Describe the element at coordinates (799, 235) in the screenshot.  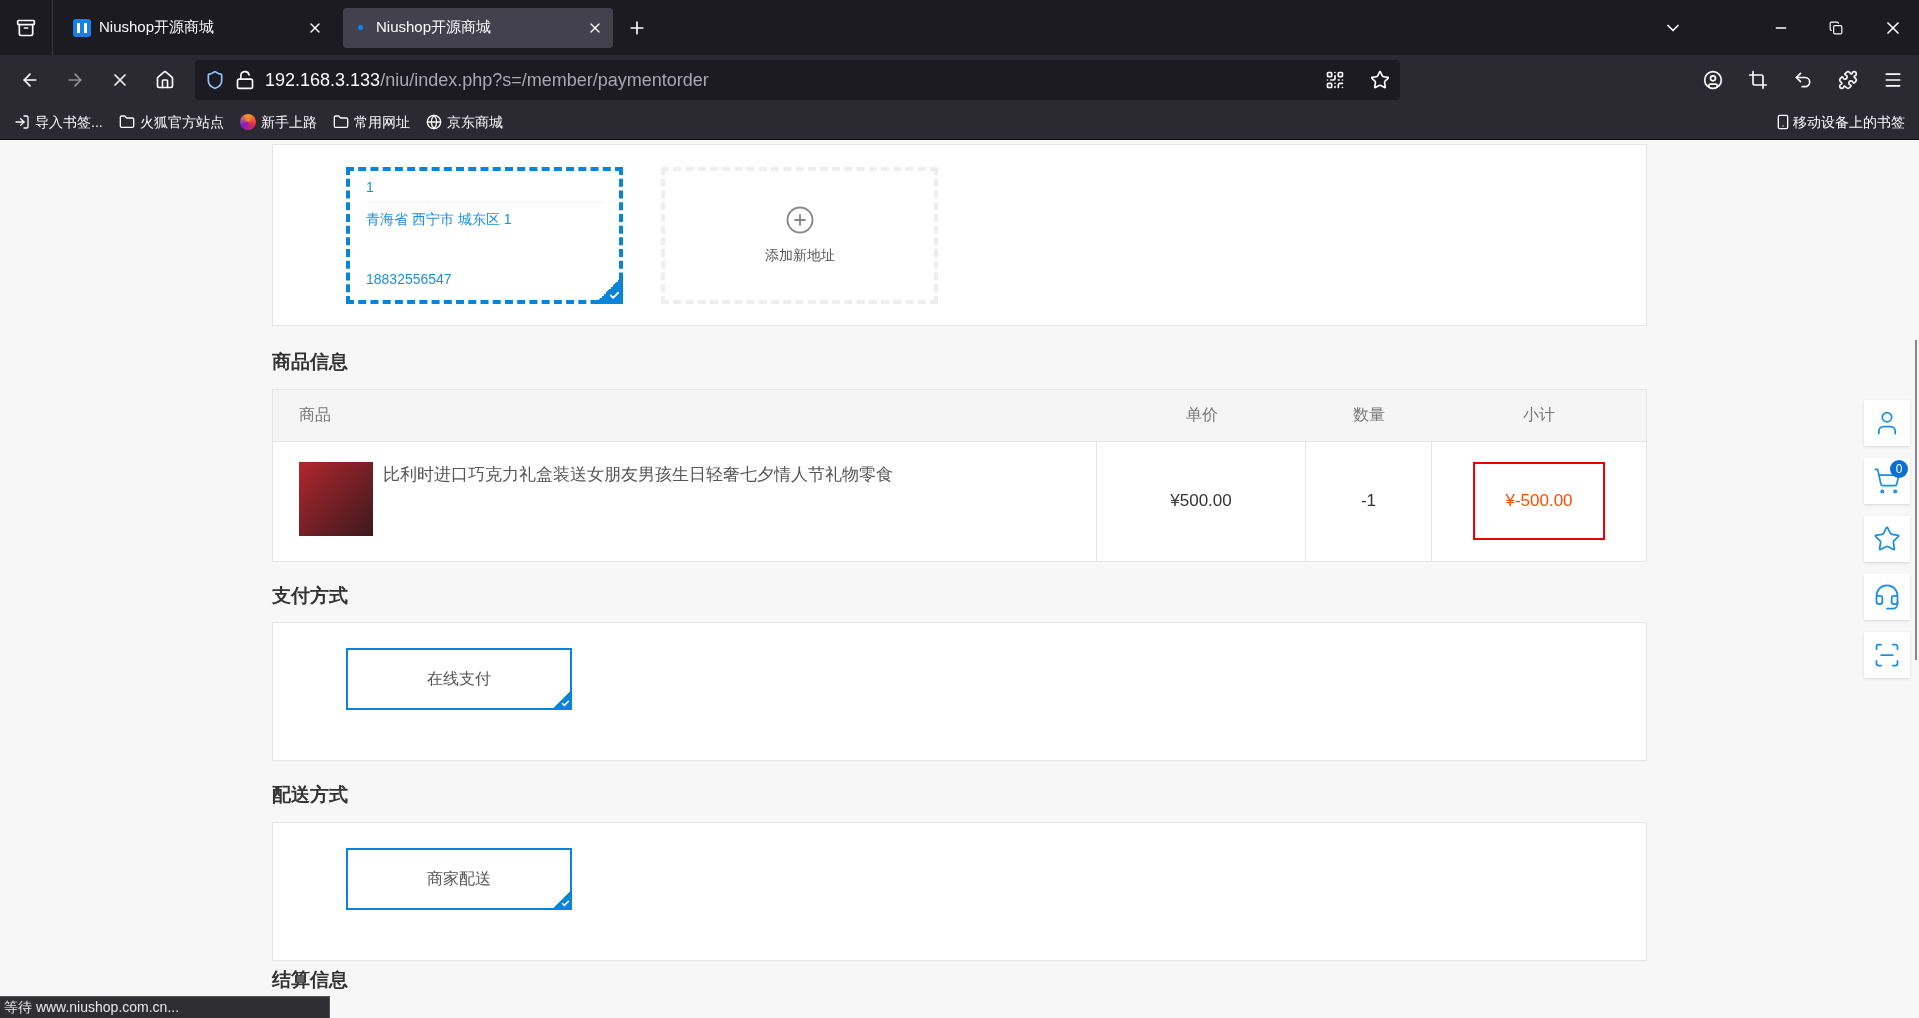
I see `add-address-card: 添加新地址` at that location.